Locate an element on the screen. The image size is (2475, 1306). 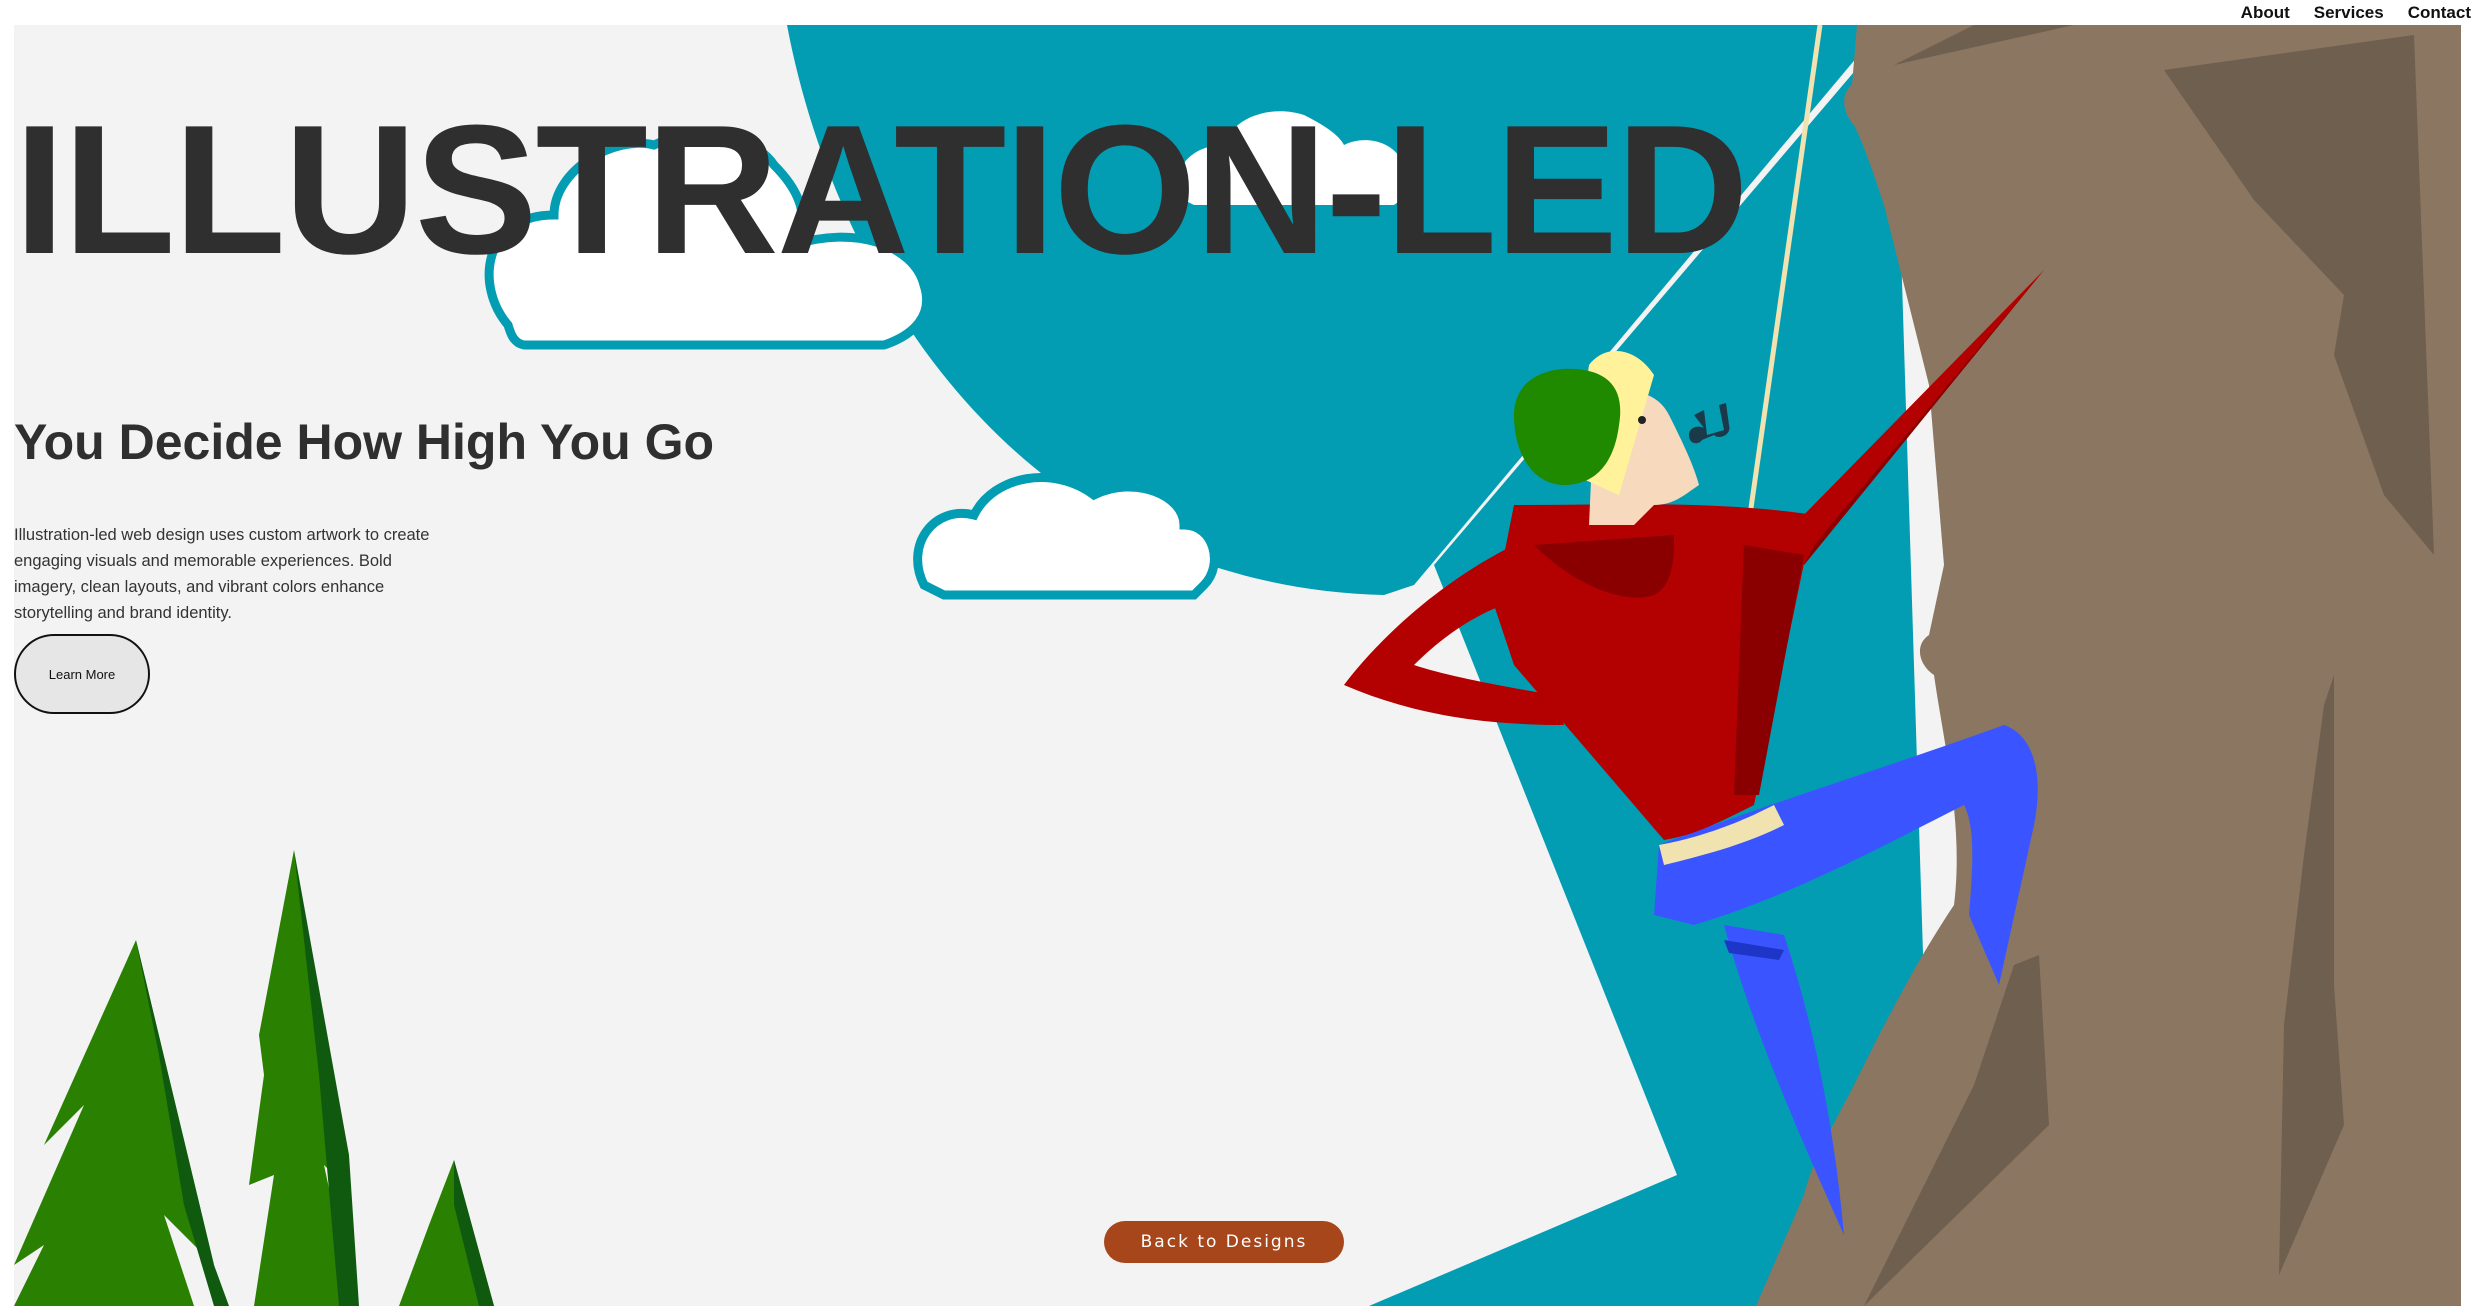
tree is located at coordinates (114, 1123).